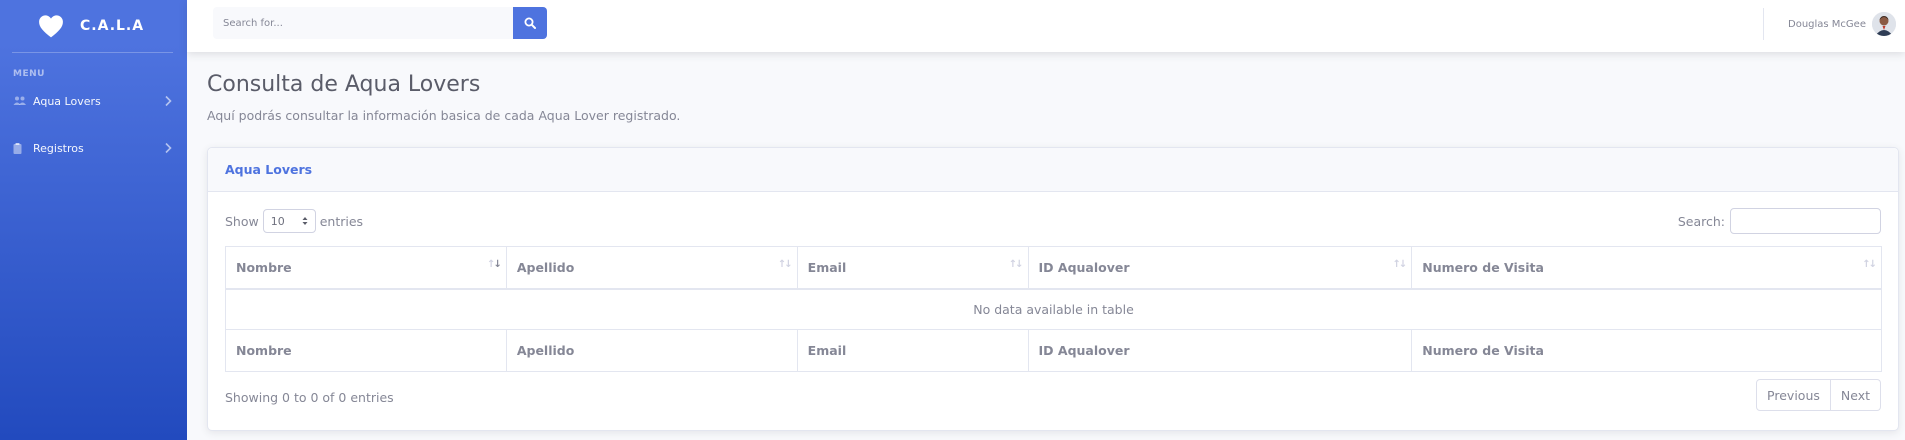 The image size is (1905, 440). What do you see at coordinates (341, 221) in the screenshot?
I see `length-suffix: entries` at bounding box center [341, 221].